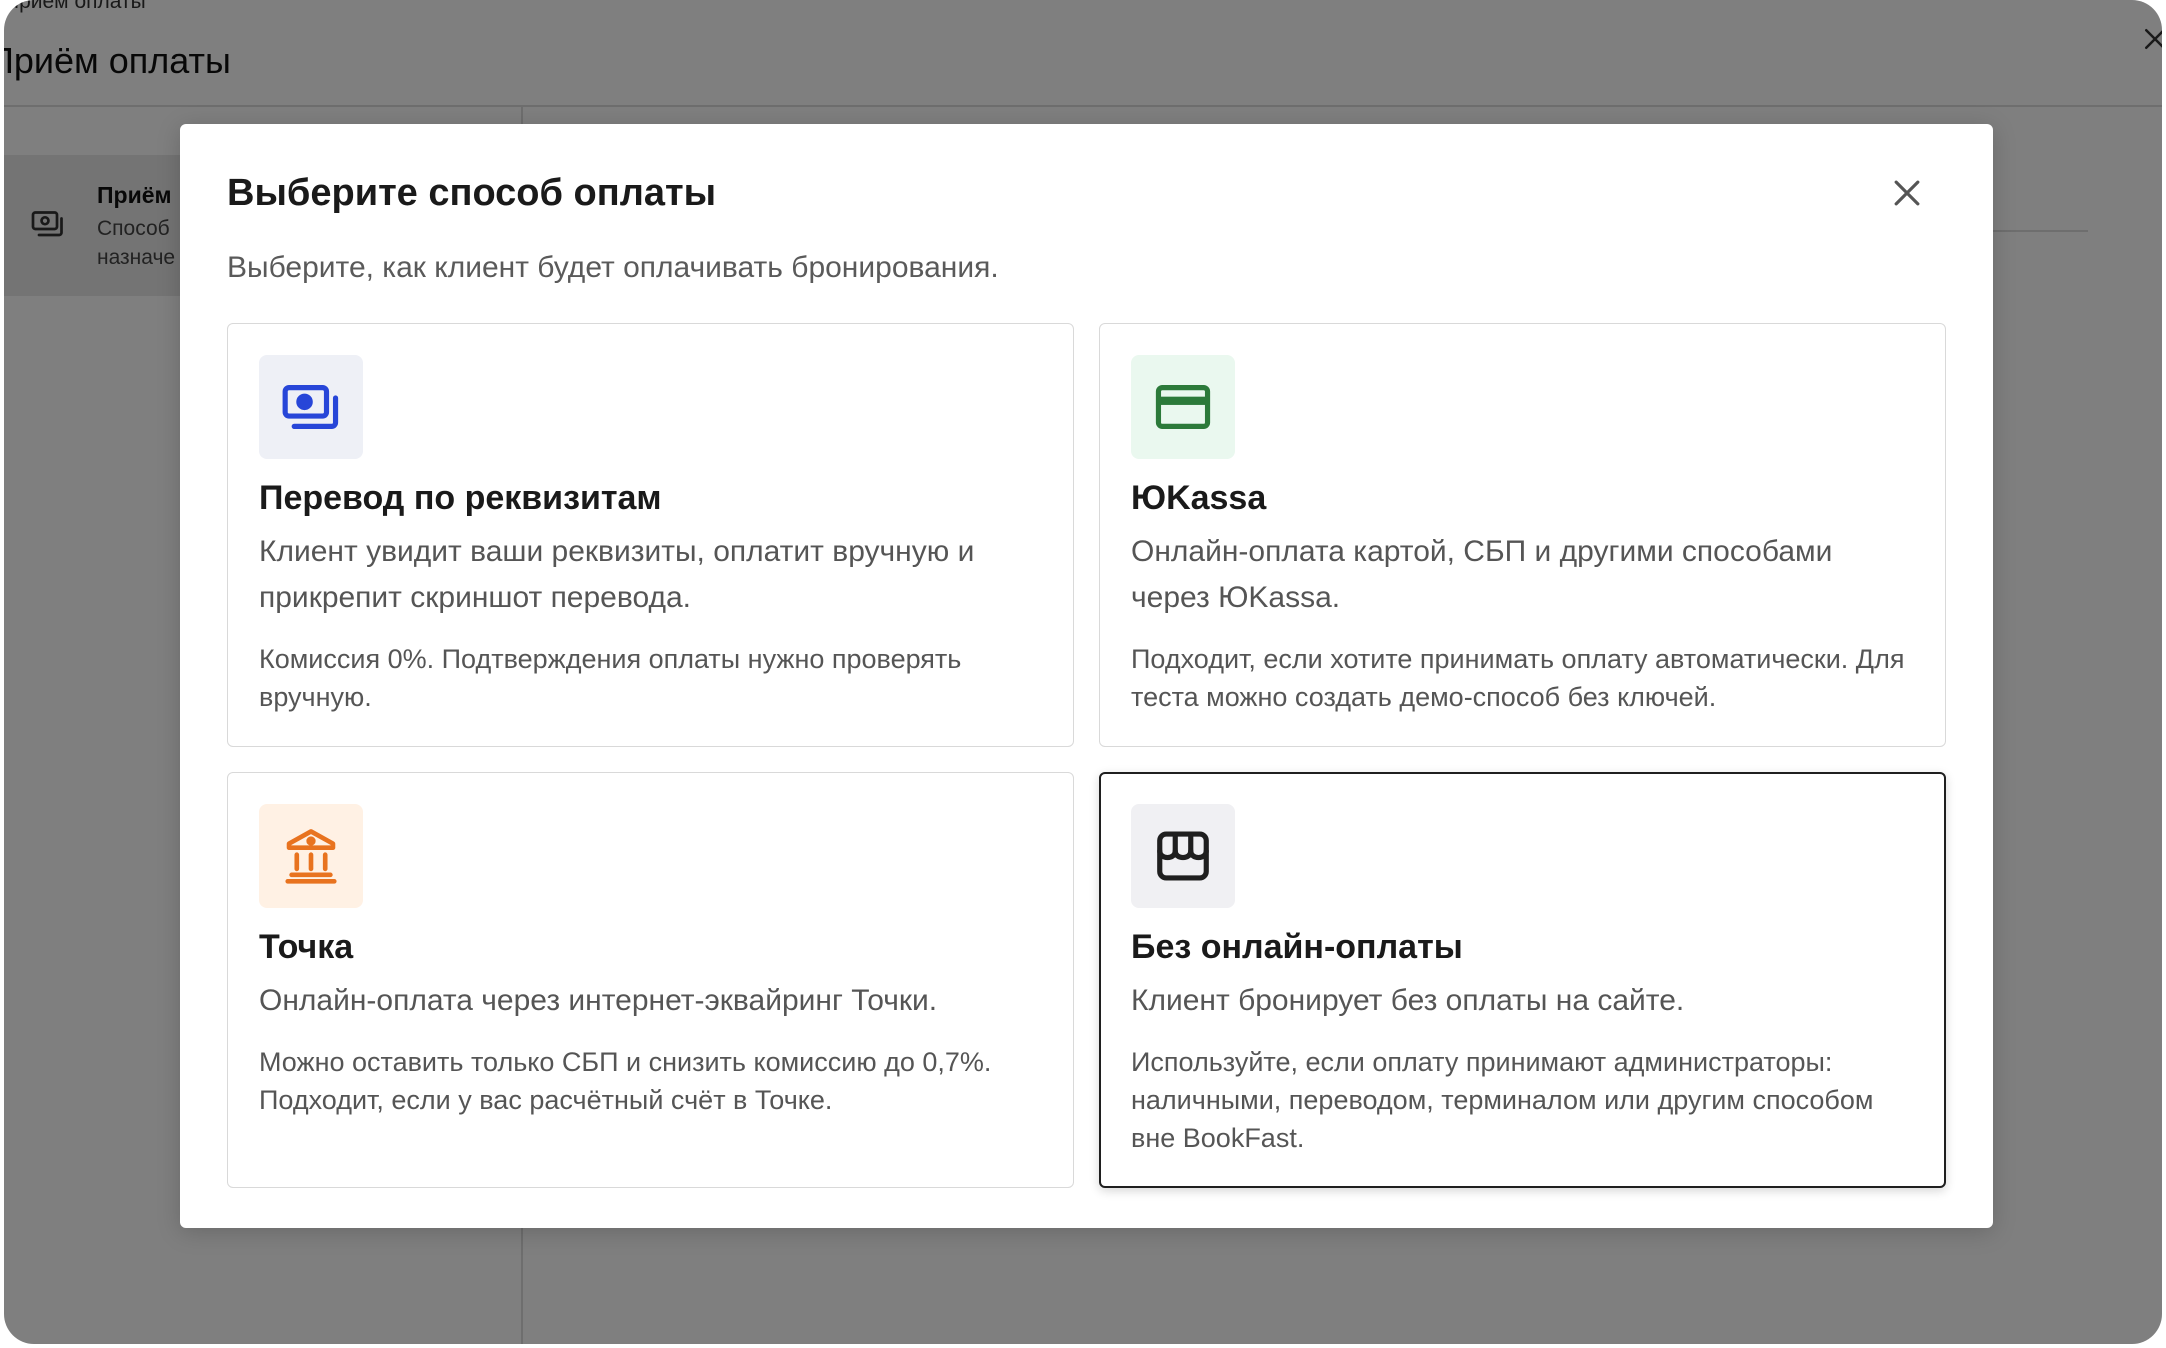 The image size is (2166, 1348). Describe the element at coordinates (472, 193) in the screenshot. I see `dialog-title: Выберите способ оплаты` at that location.